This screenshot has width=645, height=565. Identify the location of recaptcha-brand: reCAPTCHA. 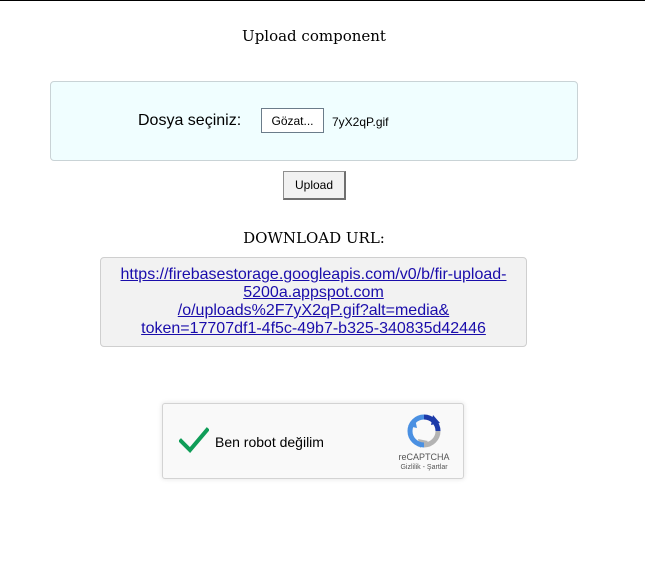
(424, 457).